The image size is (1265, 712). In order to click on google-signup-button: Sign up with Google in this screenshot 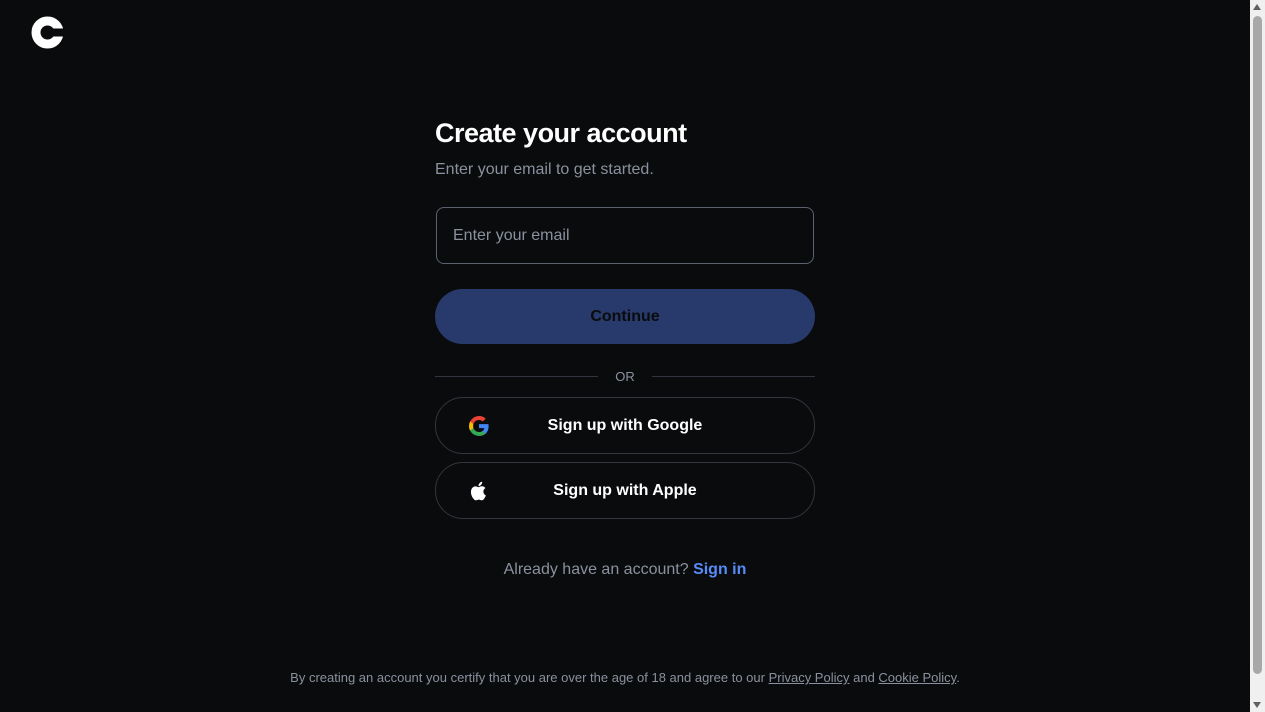, I will do `click(625, 425)`.